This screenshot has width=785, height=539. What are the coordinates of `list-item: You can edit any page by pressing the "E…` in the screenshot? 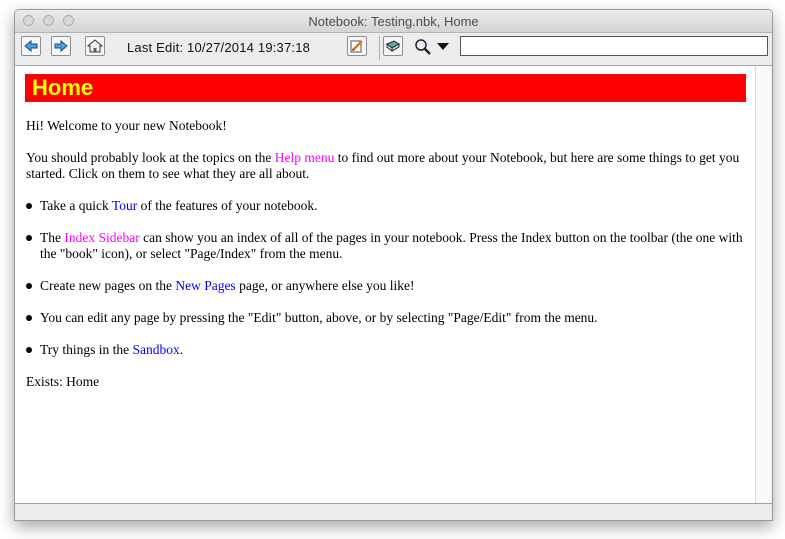 It's located at (388, 318).